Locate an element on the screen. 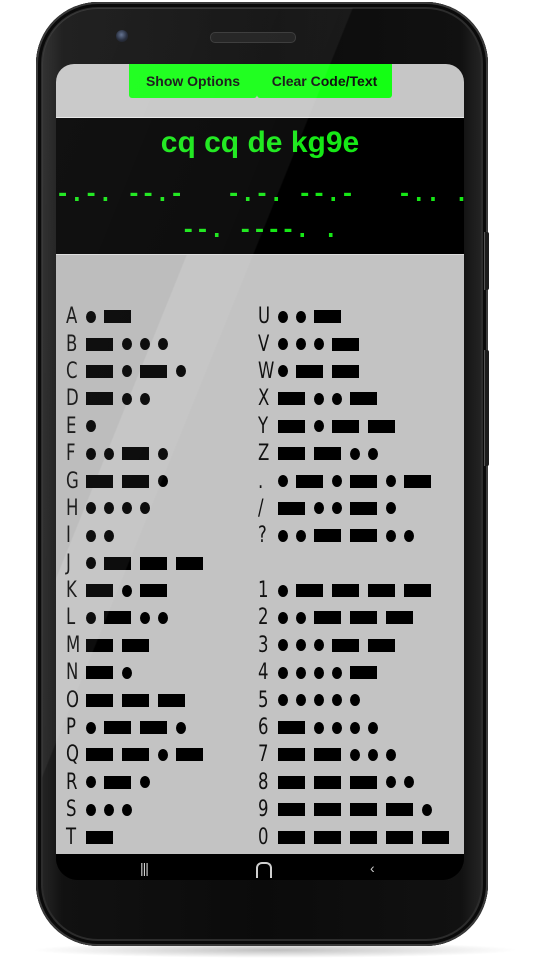 The image size is (540, 960). morse-output-line-1: -.-. --.- -.-. --.- -.. . -.- is located at coordinates (260, 194).